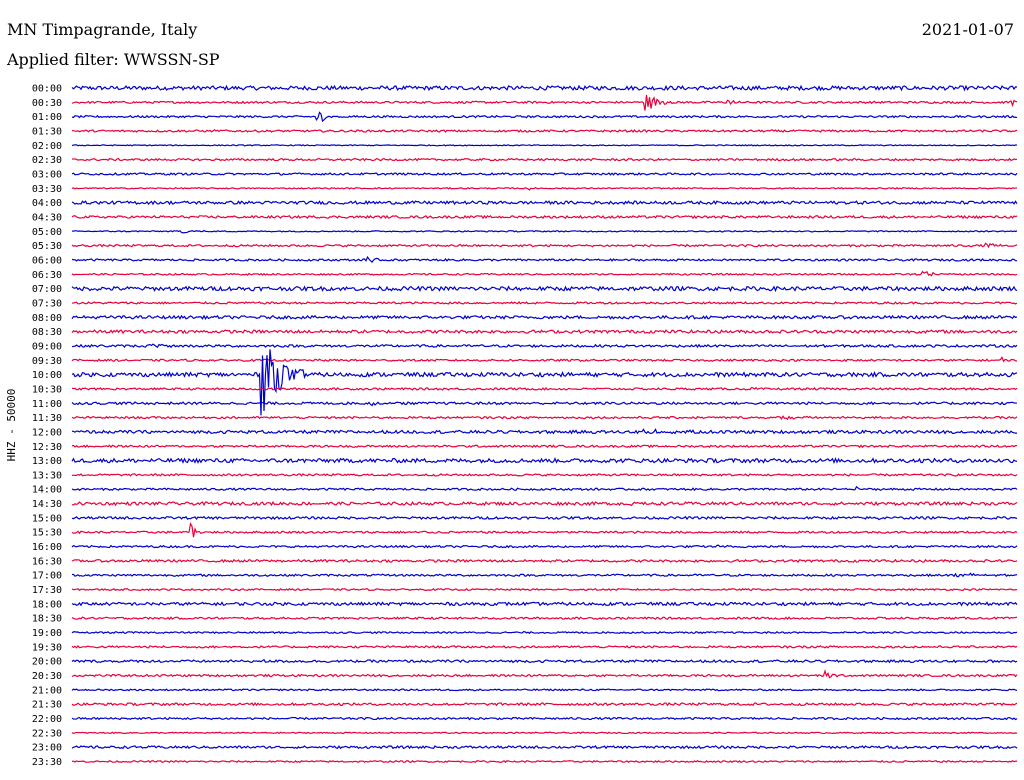 Image resolution: width=1024 pixels, height=780 pixels. I want to click on tick-label-1500: 15:00, so click(47, 518).